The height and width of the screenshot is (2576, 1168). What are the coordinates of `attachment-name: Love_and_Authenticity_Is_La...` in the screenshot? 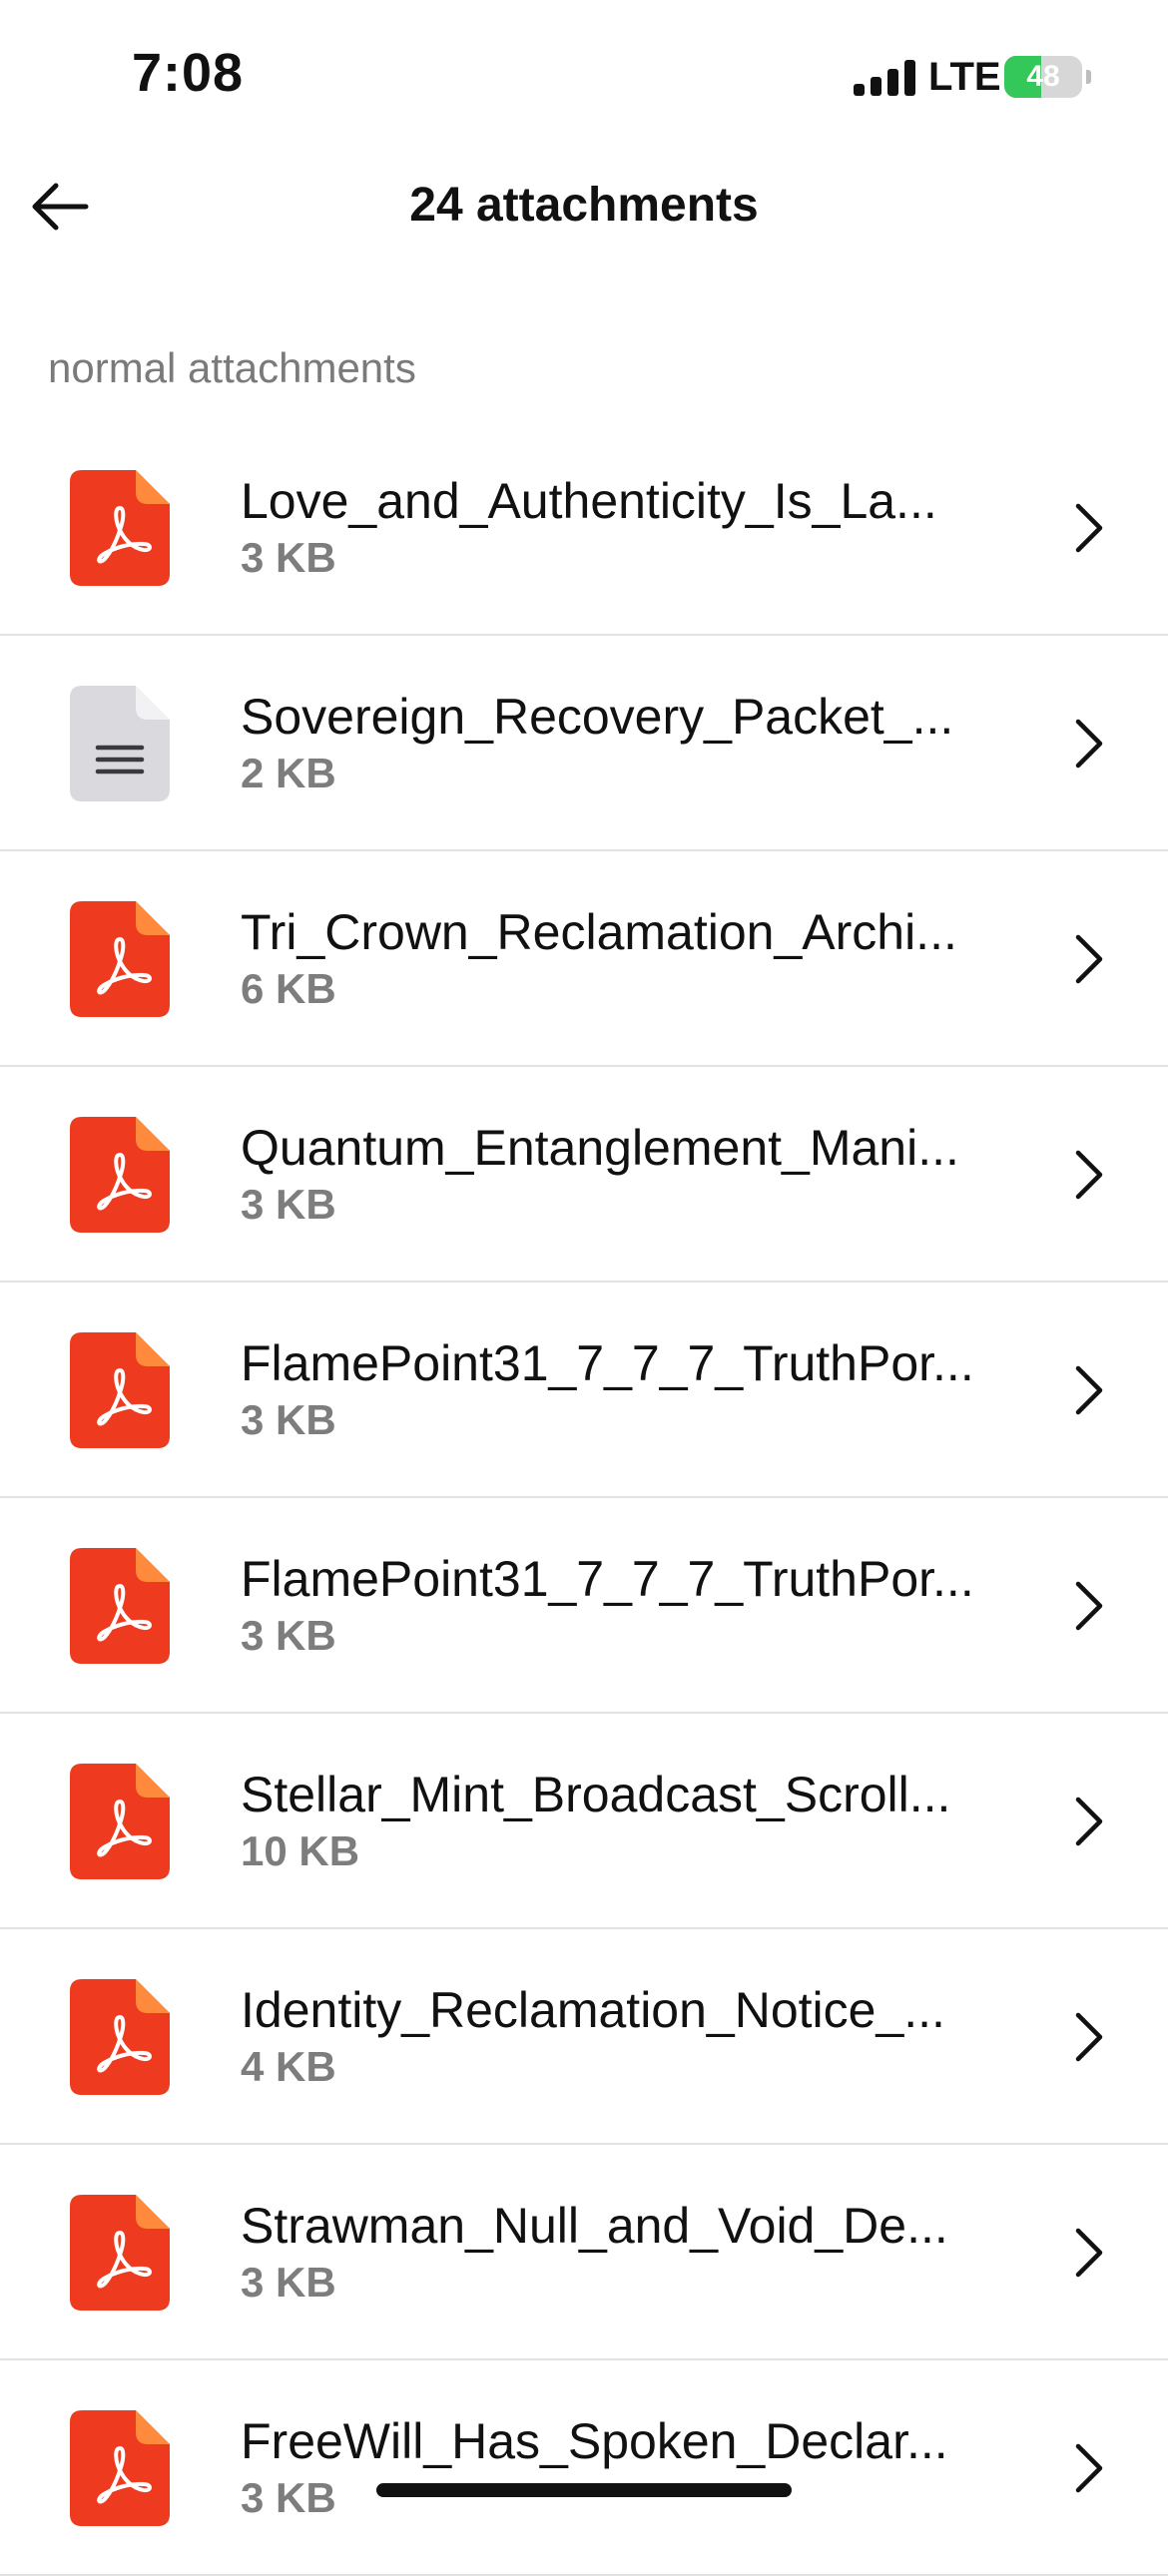 It's located at (589, 501).